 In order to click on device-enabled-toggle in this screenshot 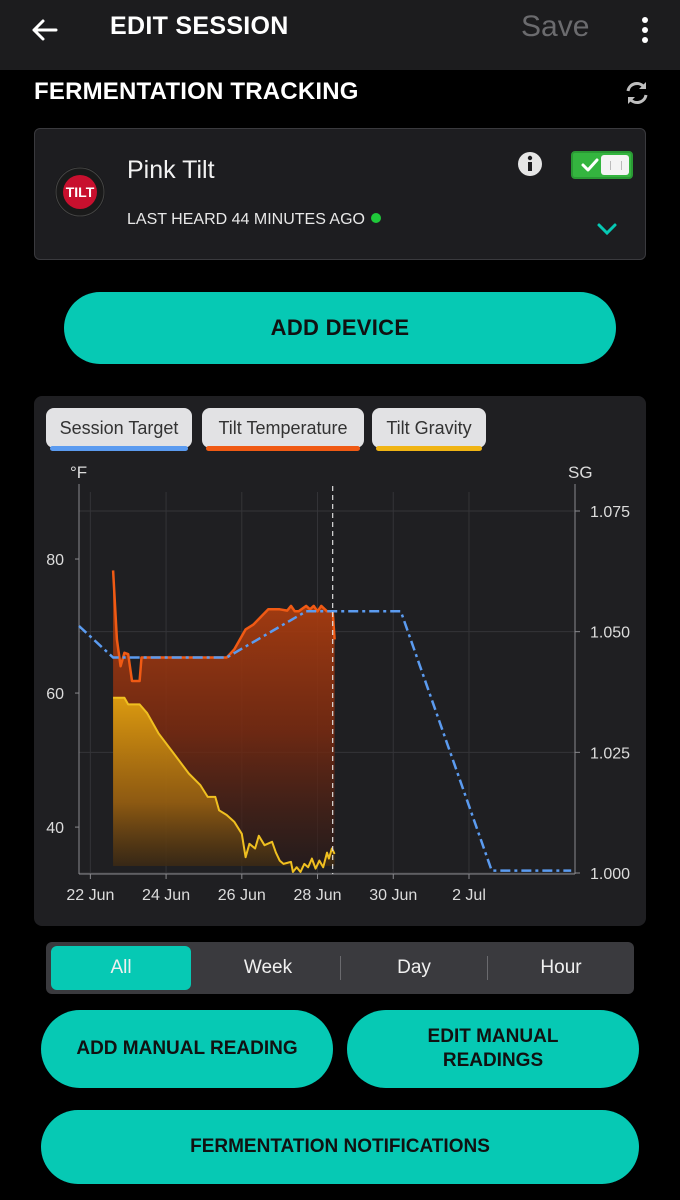, I will do `click(602, 165)`.